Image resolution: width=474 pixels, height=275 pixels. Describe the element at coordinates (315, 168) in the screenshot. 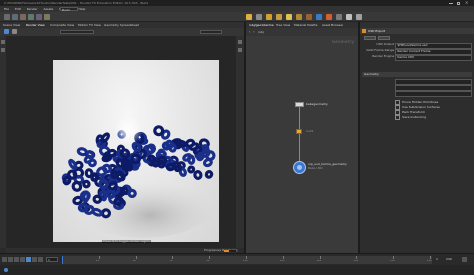

I see `node-karma-sub: Bake USD` at that location.